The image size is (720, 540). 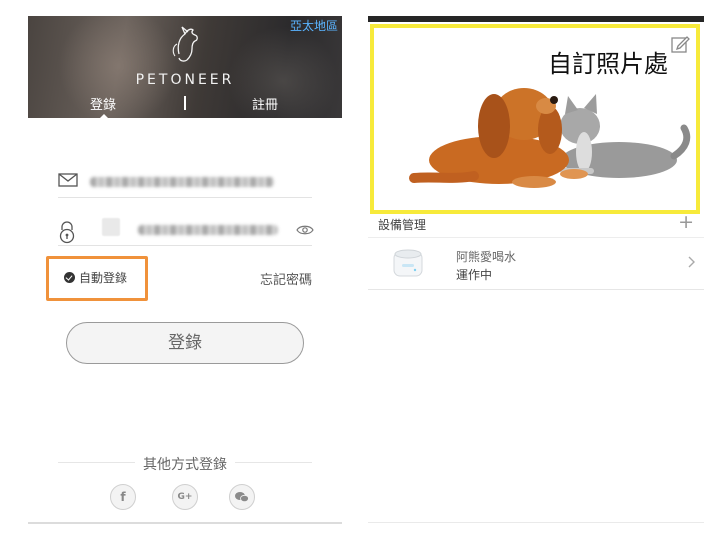 I want to click on mail-icon, so click(x=68, y=180).